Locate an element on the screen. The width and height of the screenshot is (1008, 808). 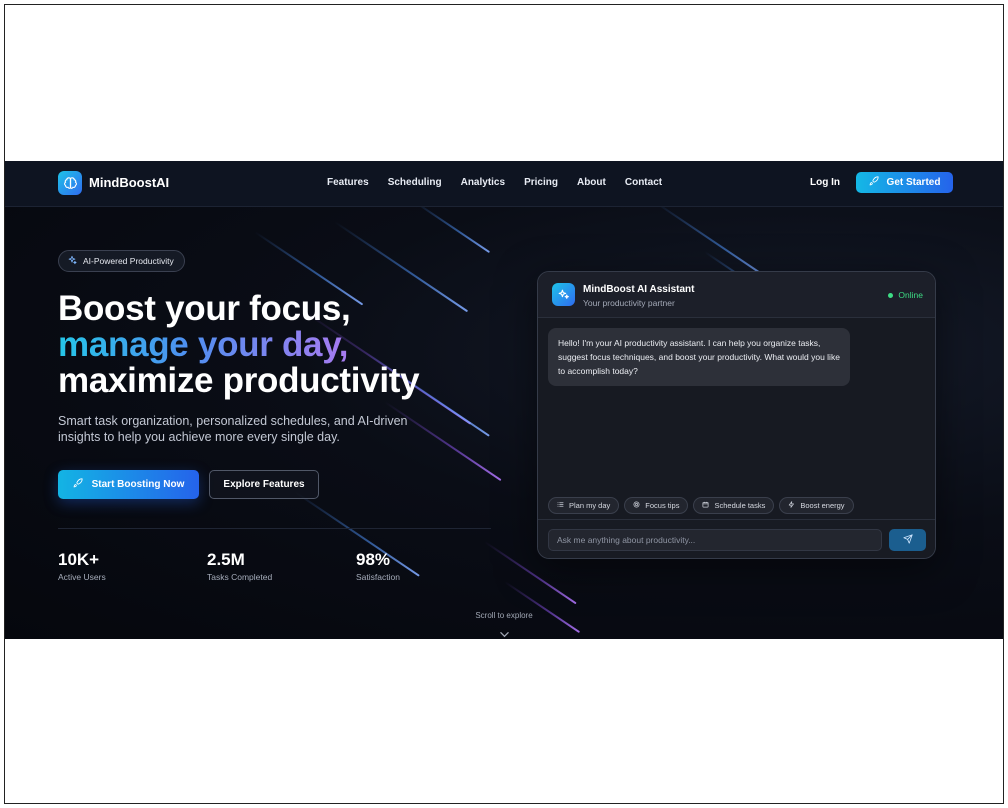
assistant-title: MindBoost AI Assistant is located at coordinates (639, 289).